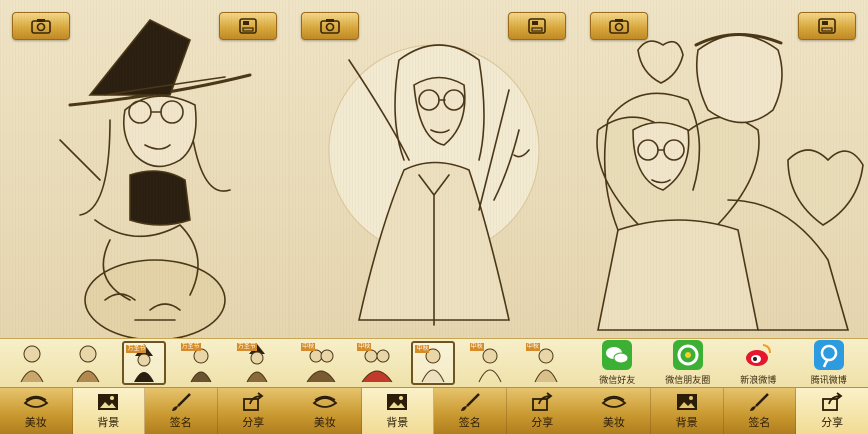 This screenshot has width=868, height=434. Describe the element at coordinates (688, 381) in the screenshot. I see `share-label: 微信朋友圈` at that location.